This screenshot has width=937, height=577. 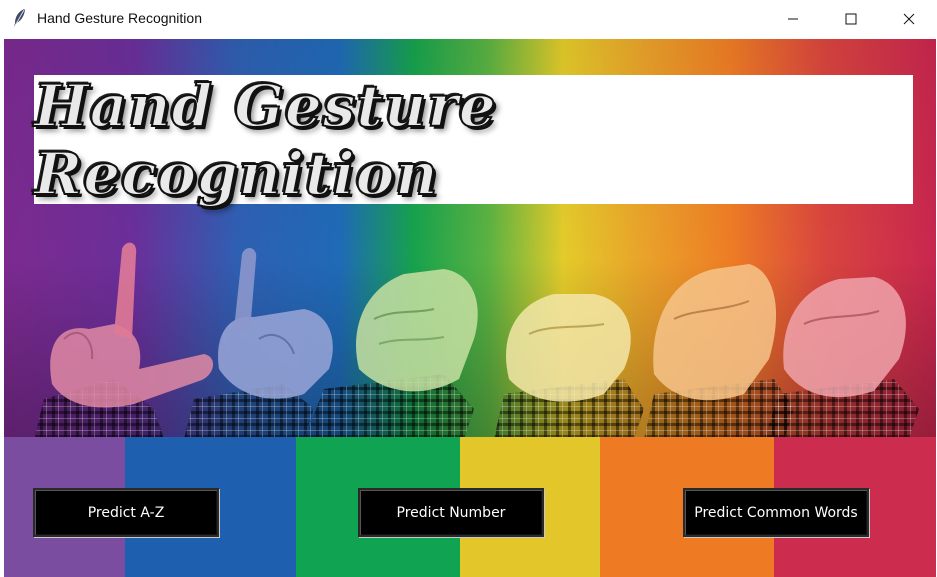 I want to click on maximize-button, so click(x=851, y=18).